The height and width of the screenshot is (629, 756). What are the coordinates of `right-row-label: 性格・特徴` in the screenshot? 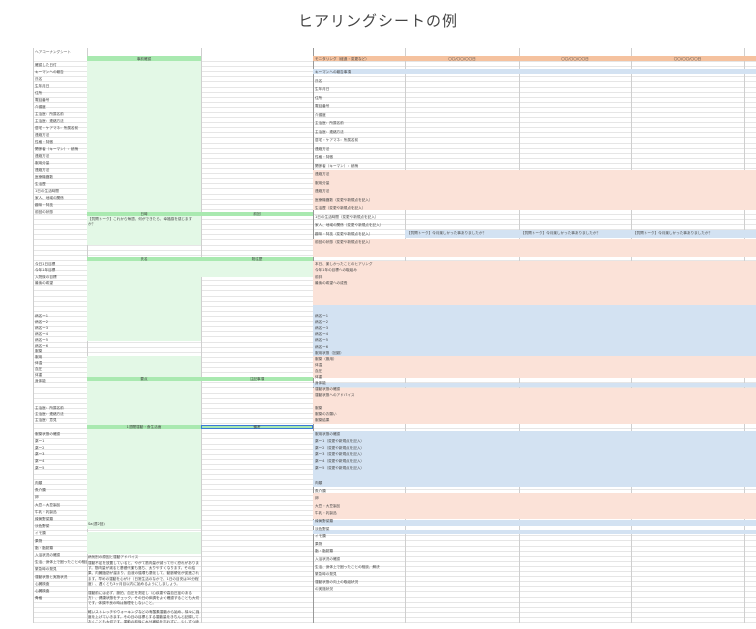 It's located at (324, 157).